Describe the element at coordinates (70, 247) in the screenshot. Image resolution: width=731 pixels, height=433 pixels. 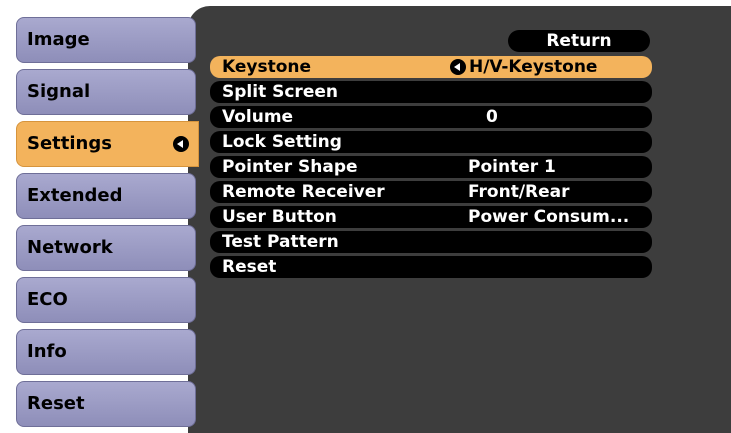
I see `tab-label: Network` at that location.